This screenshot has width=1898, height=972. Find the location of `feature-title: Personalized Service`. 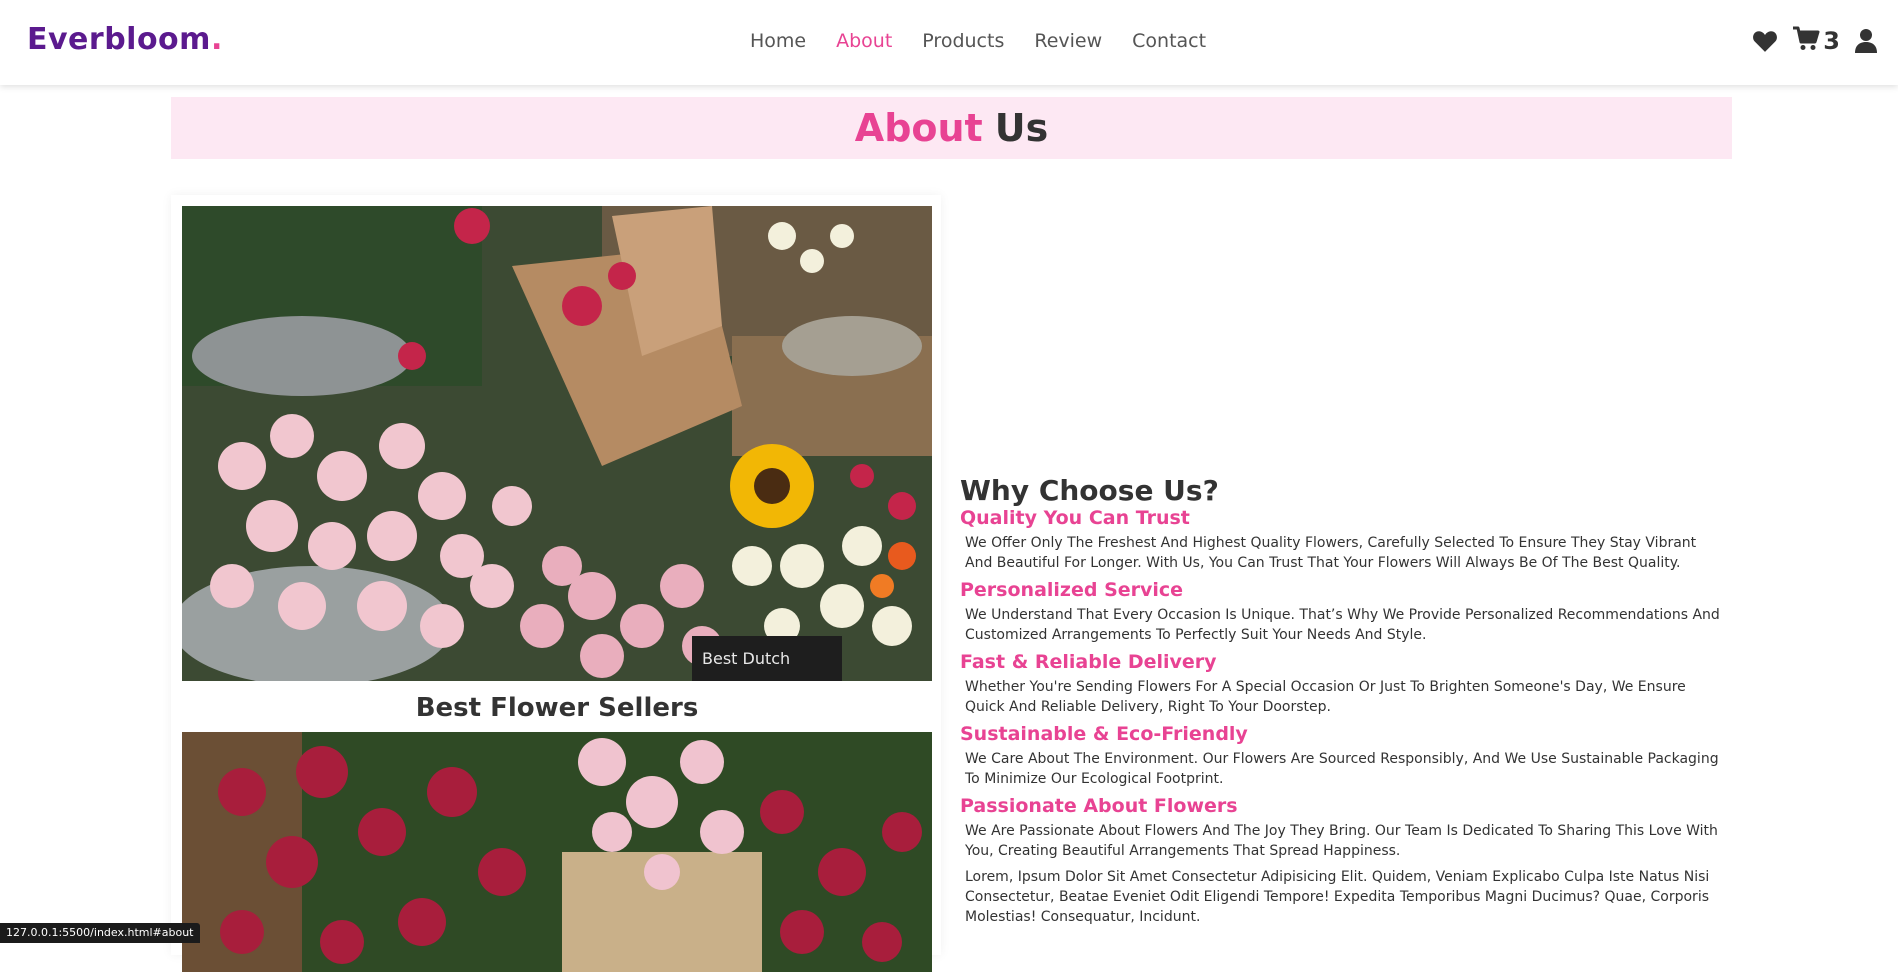

feature-title: Personalized Service is located at coordinates (1072, 590).